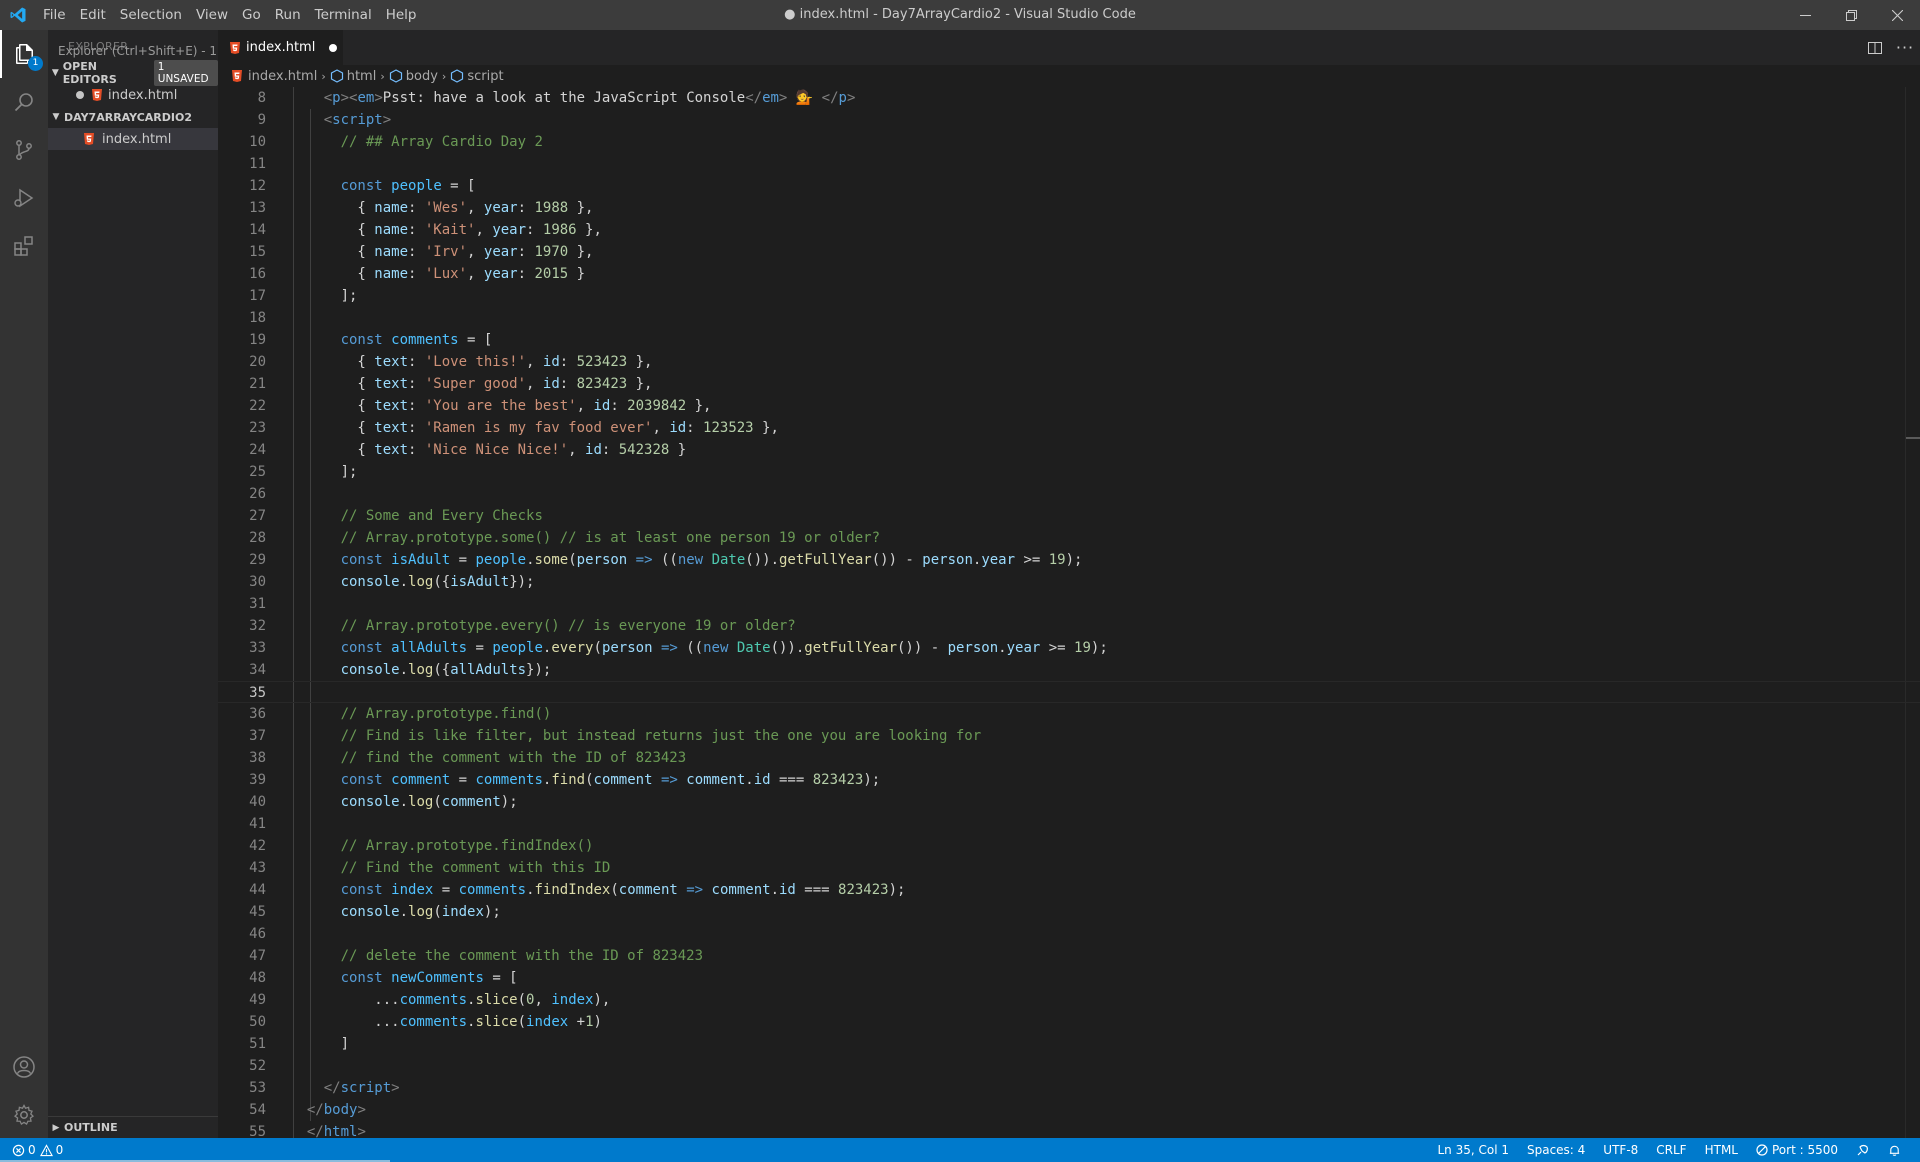 Image resolution: width=1920 pixels, height=1162 pixels. What do you see at coordinates (257, 912) in the screenshot?
I see `line-number: 45` at bounding box center [257, 912].